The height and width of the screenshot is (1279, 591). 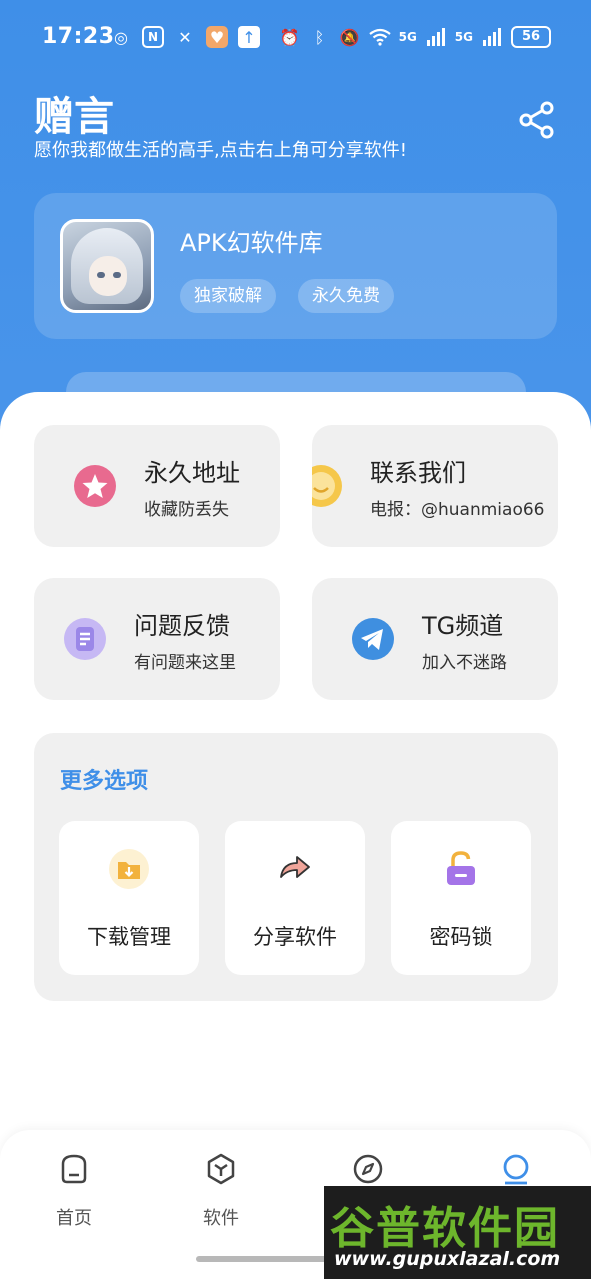 I want to click on battery-indicator: 56, so click(x=531, y=37).